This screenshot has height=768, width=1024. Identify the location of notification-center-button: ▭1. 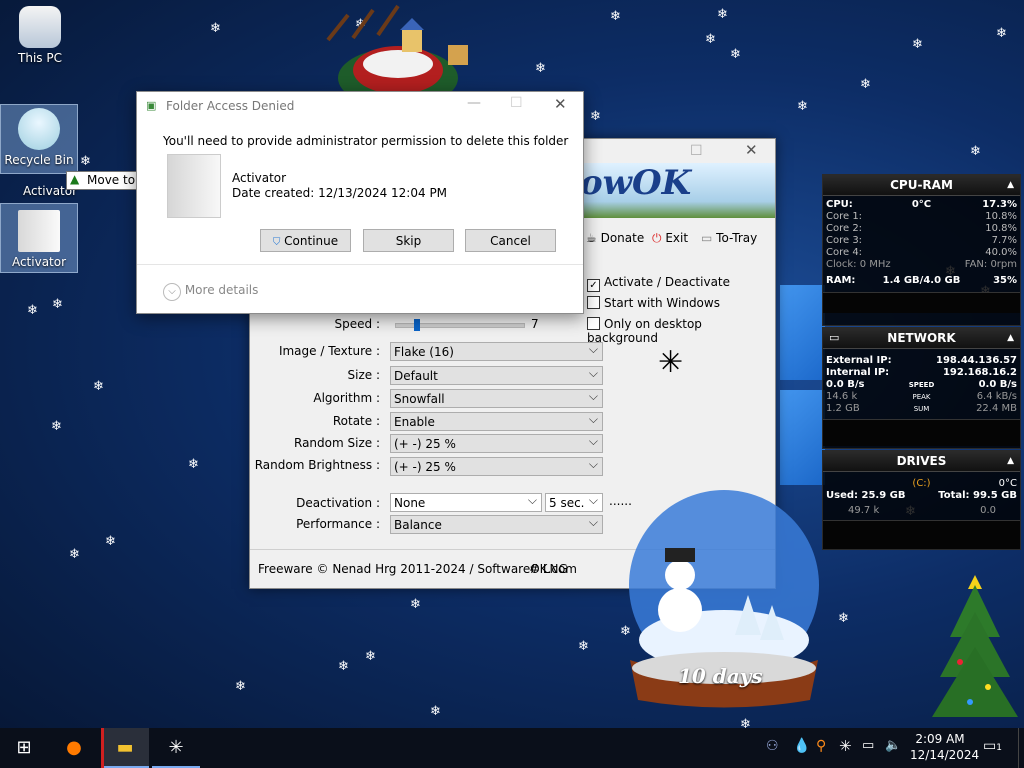
(992, 746).